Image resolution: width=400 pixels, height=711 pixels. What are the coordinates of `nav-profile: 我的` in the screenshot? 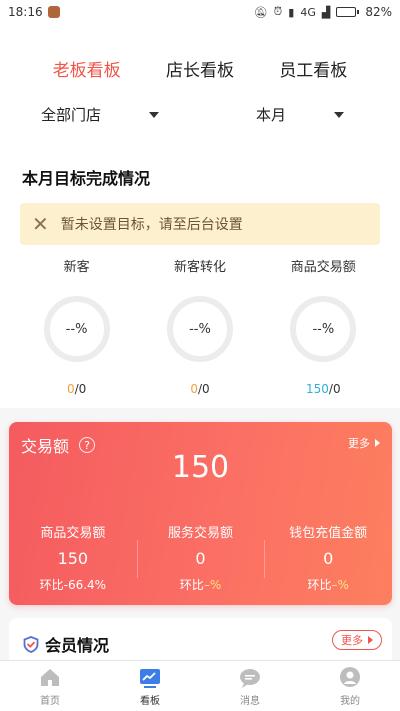 It's located at (350, 686).